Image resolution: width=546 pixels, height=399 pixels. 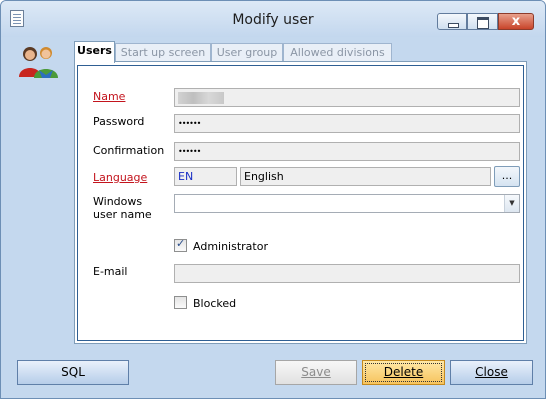 What do you see at coordinates (129, 150) in the screenshot?
I see `confirmation-label: Confirmation` at bounding box center [129, 150].